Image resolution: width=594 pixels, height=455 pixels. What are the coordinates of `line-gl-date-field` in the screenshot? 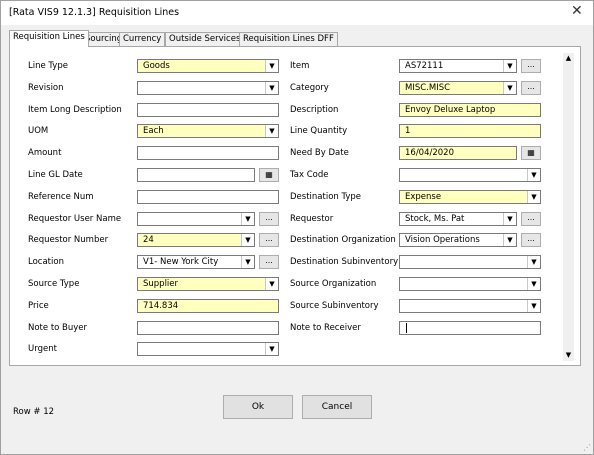 It's located at (196, 175).